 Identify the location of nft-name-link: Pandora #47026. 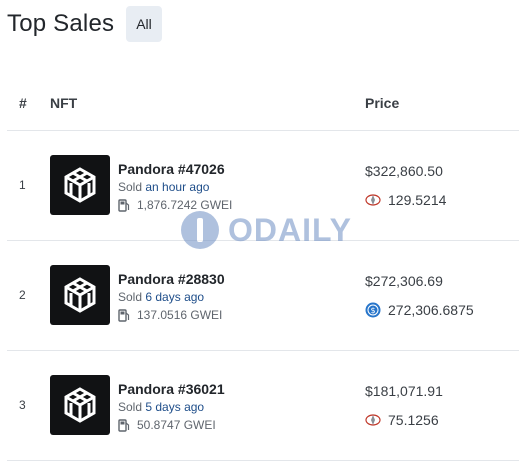
(171, 169).